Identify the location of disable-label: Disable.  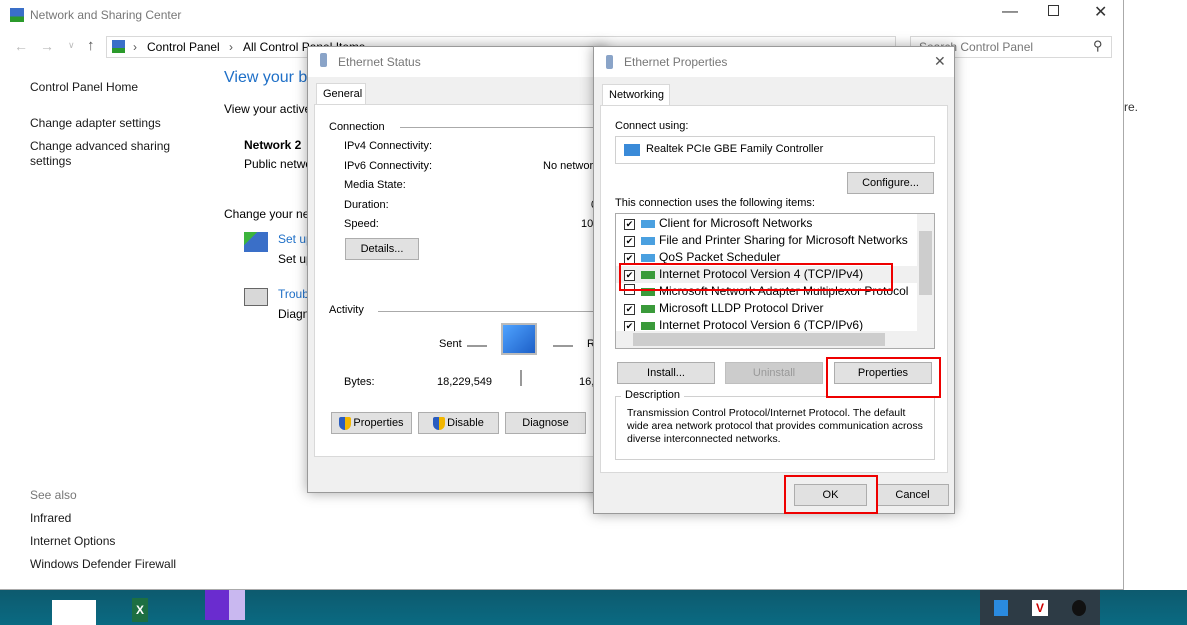
(465, 423).